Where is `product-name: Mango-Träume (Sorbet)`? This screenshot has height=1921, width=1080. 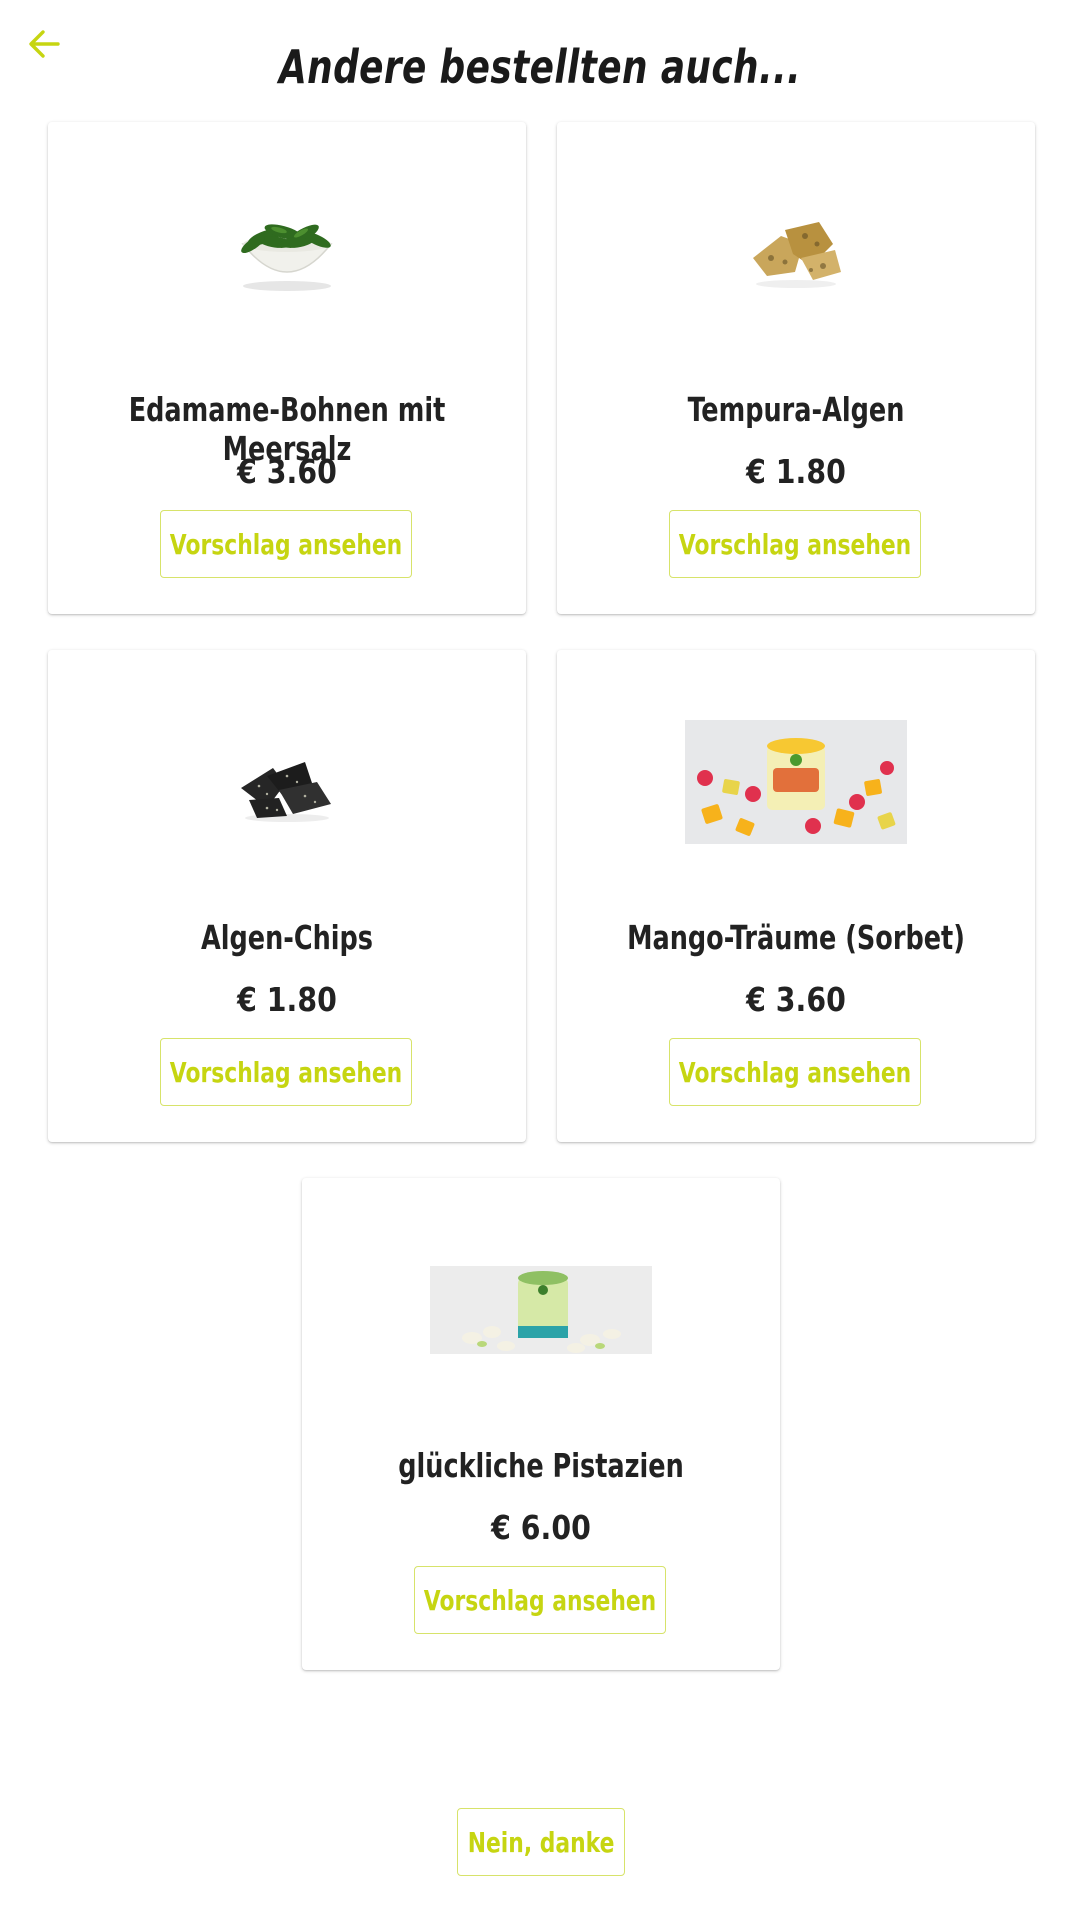
product-name: Mango-Träume (Sorbet) is located at coordinates (796, 937).